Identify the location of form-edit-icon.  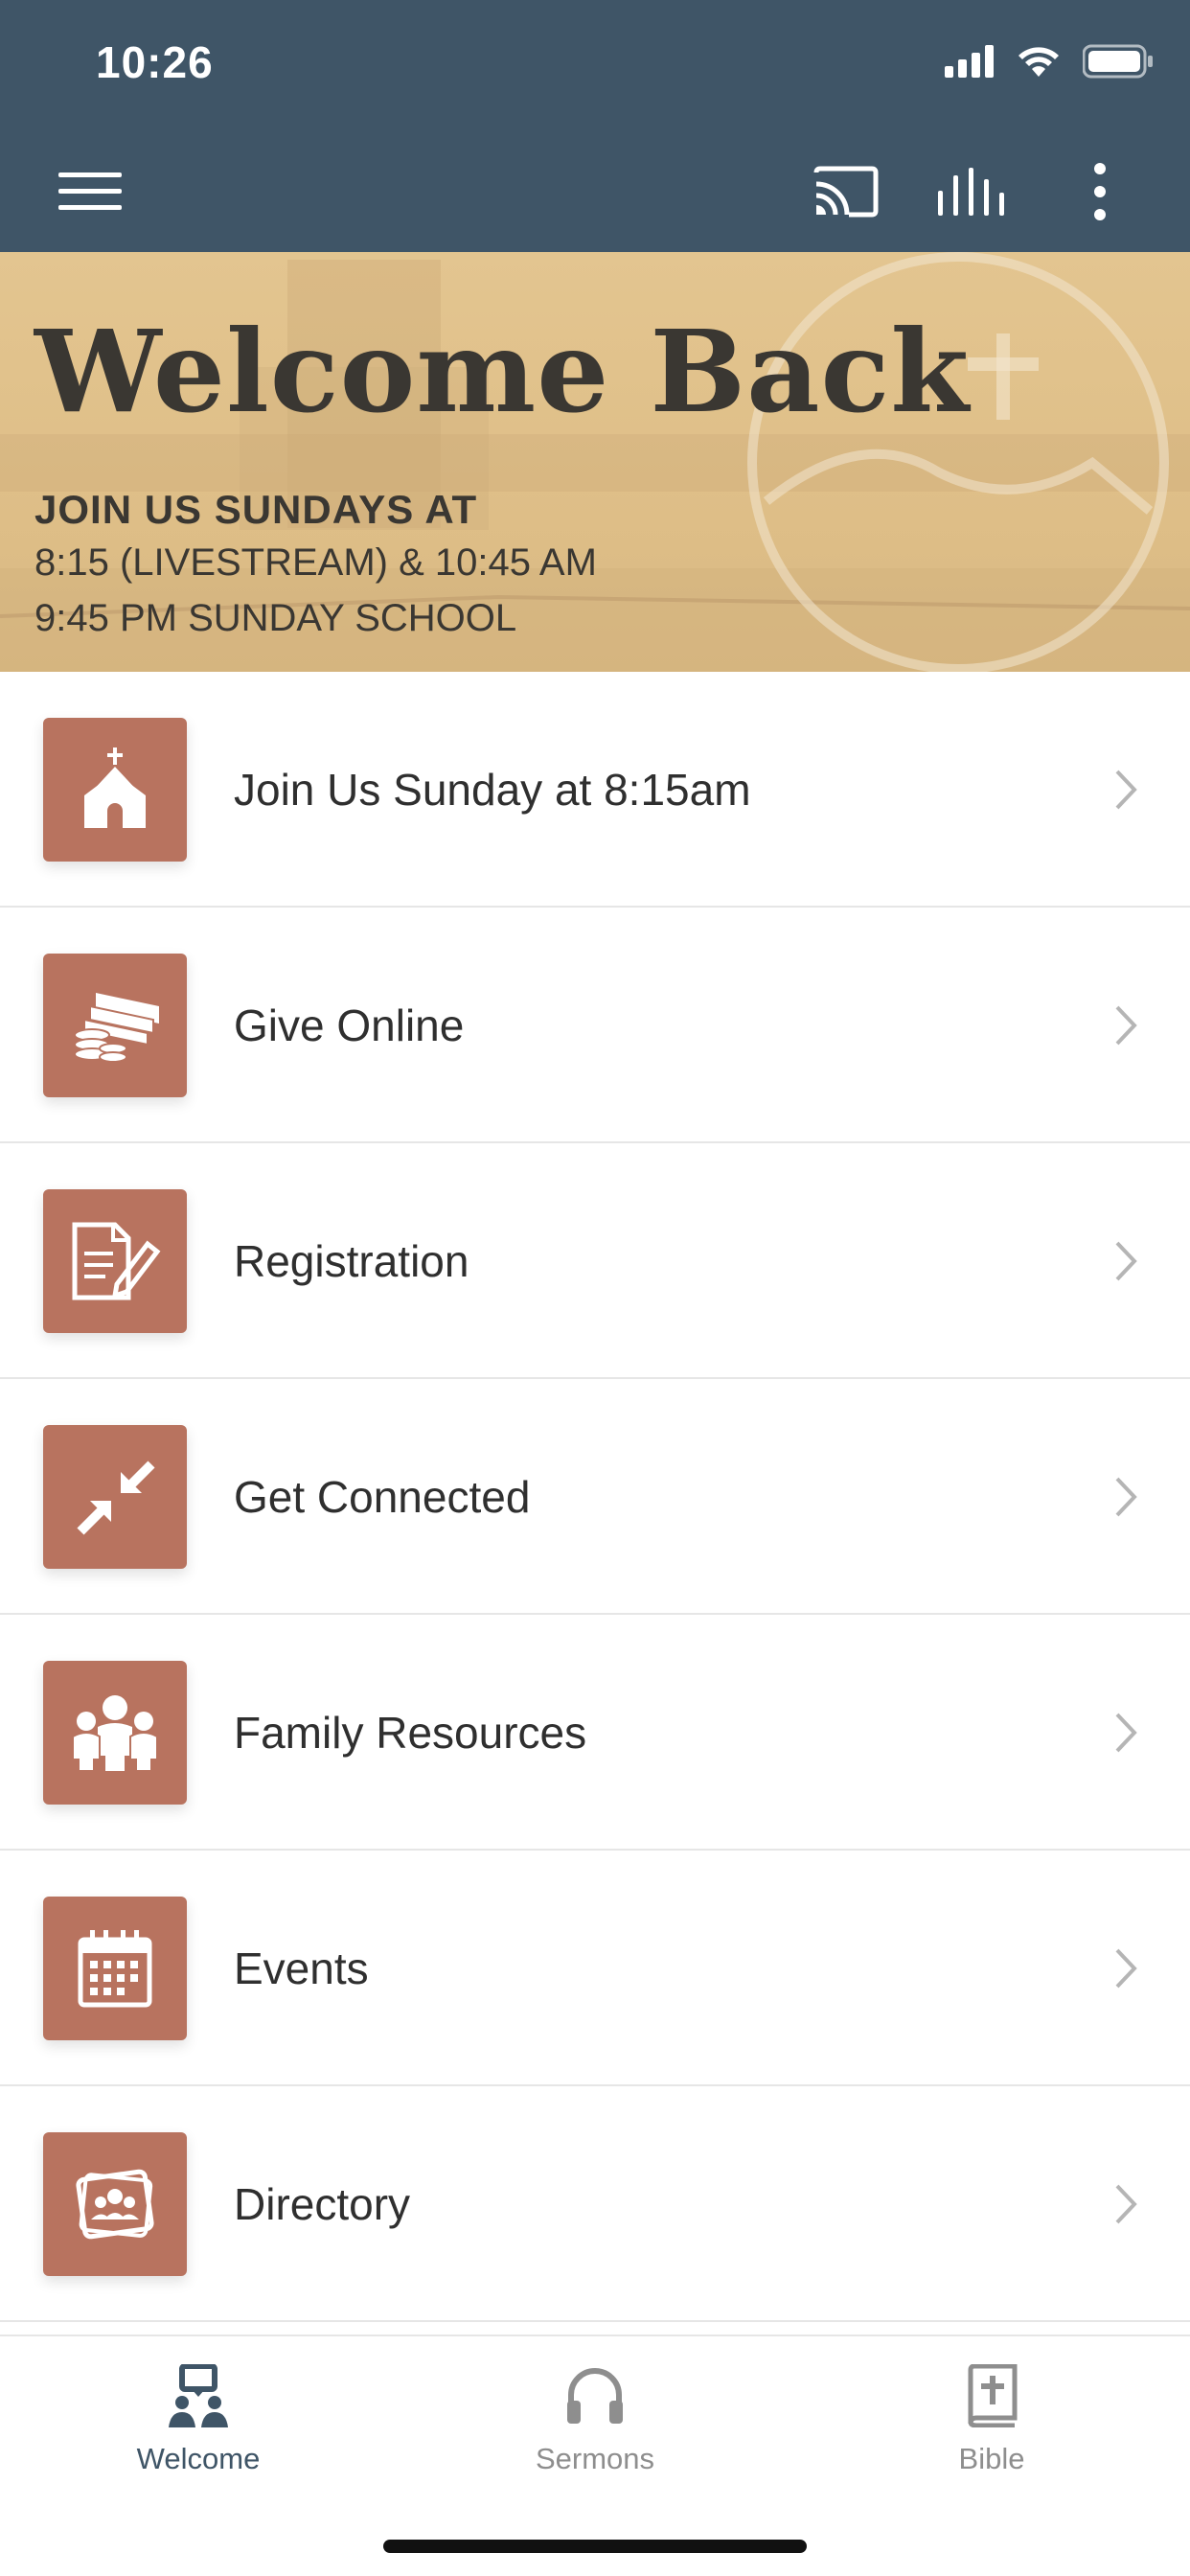
(115, 1261).